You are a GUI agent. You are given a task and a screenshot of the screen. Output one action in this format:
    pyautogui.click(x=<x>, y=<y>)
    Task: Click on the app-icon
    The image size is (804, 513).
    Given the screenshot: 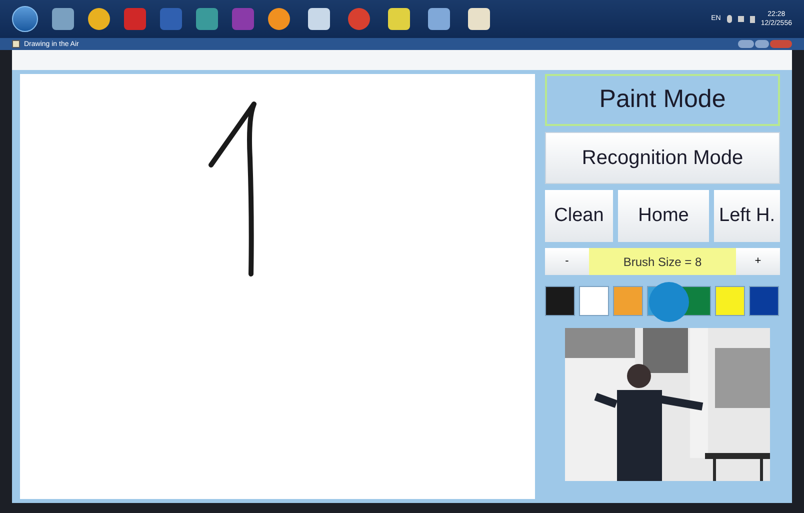 What is the action you would take?
    pyautogui.click(x=16, y=44)
    